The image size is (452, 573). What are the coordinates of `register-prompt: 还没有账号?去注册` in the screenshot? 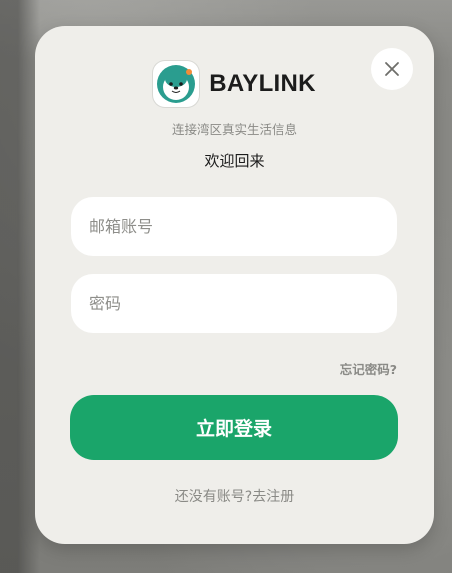 It's located at (234, 496).